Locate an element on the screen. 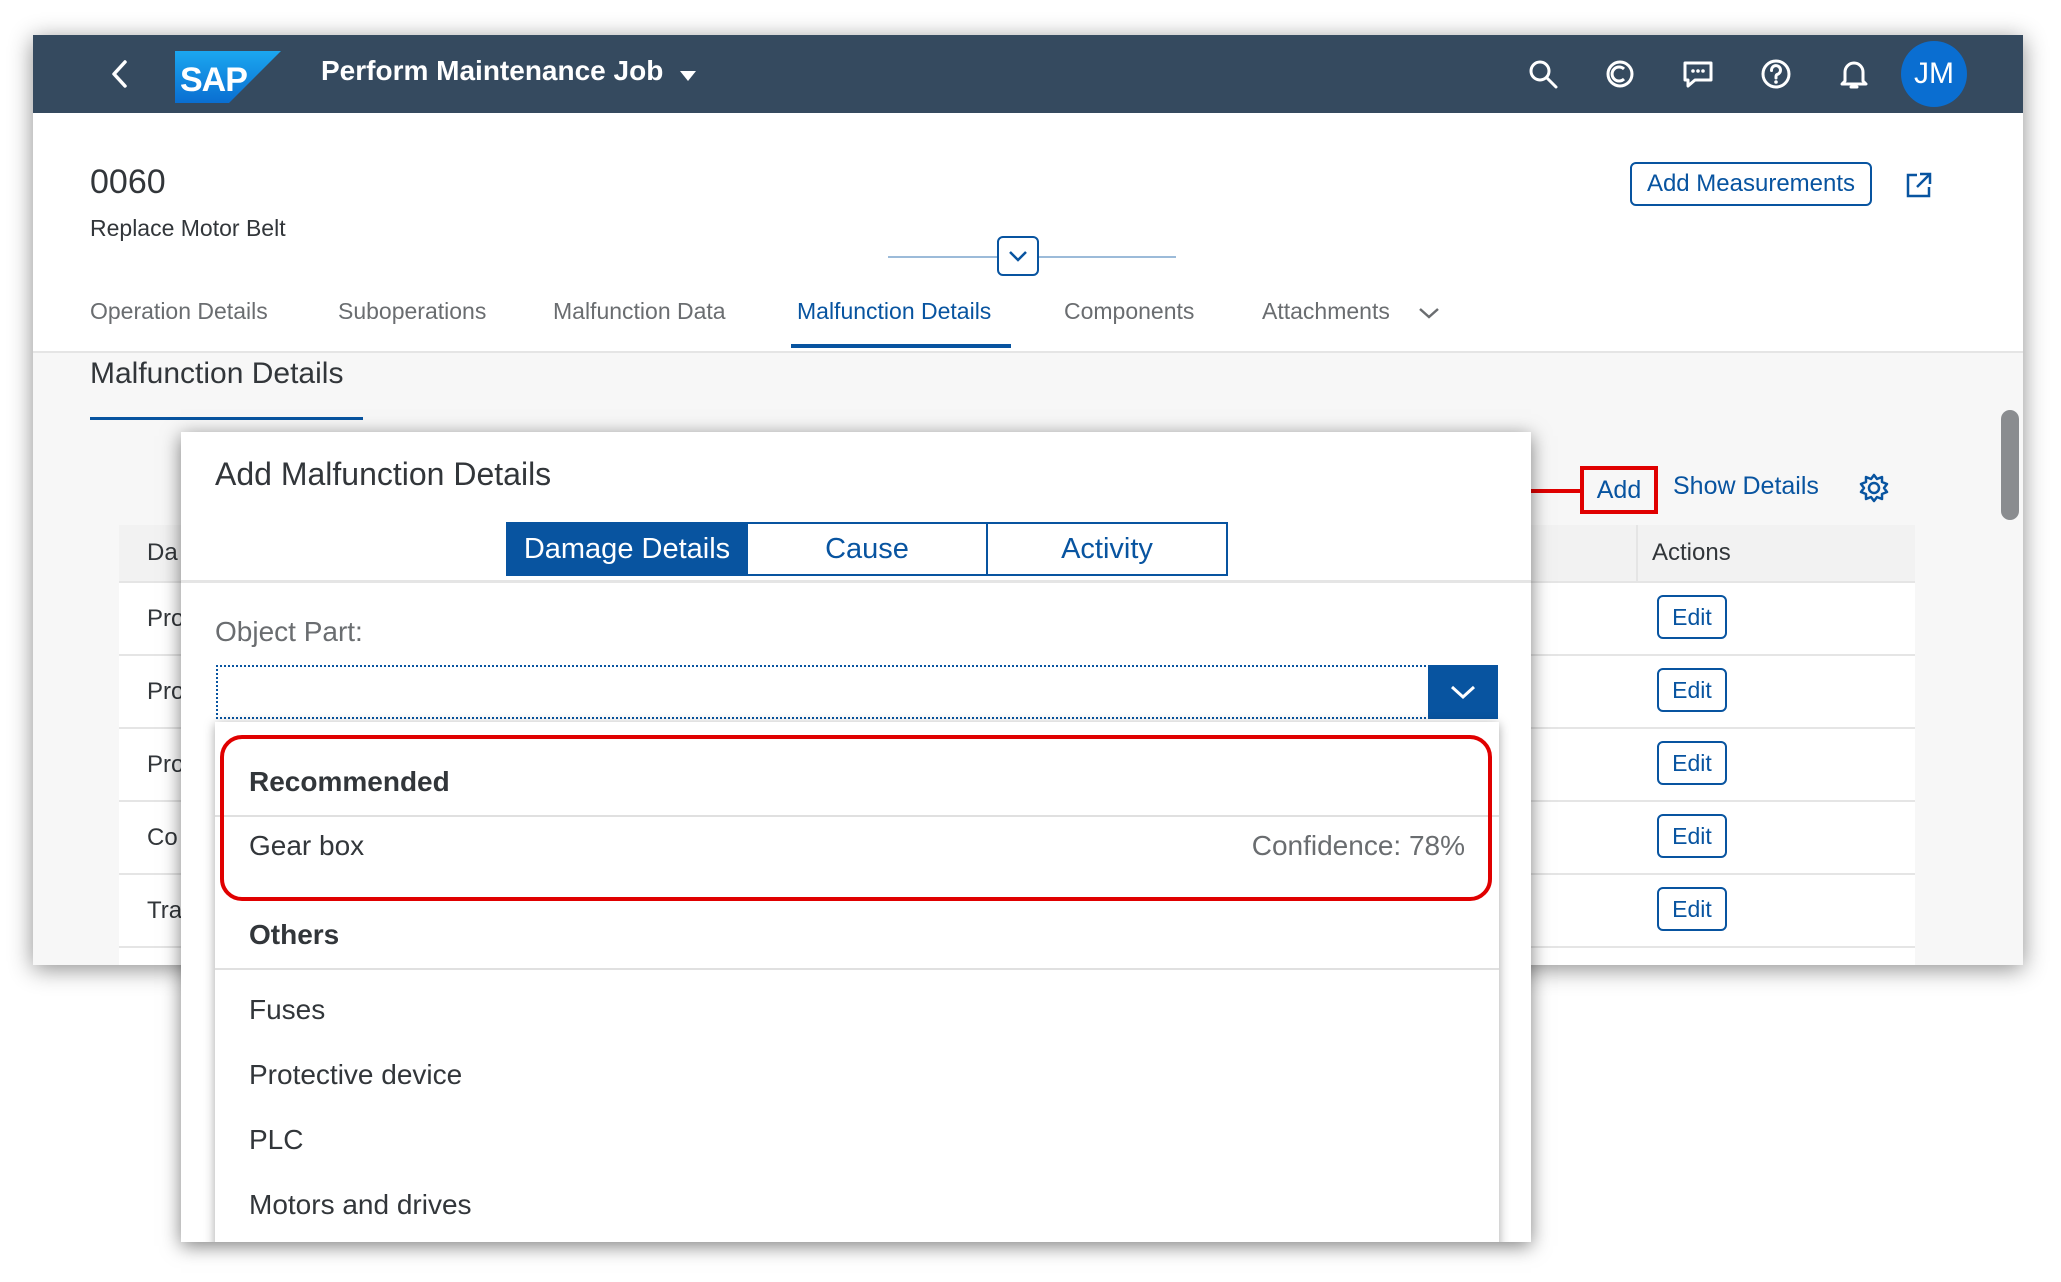 The width and height of the screenshot is (2061, 1282). object-part-label: Object Part: is located at coordinates (289, 631).